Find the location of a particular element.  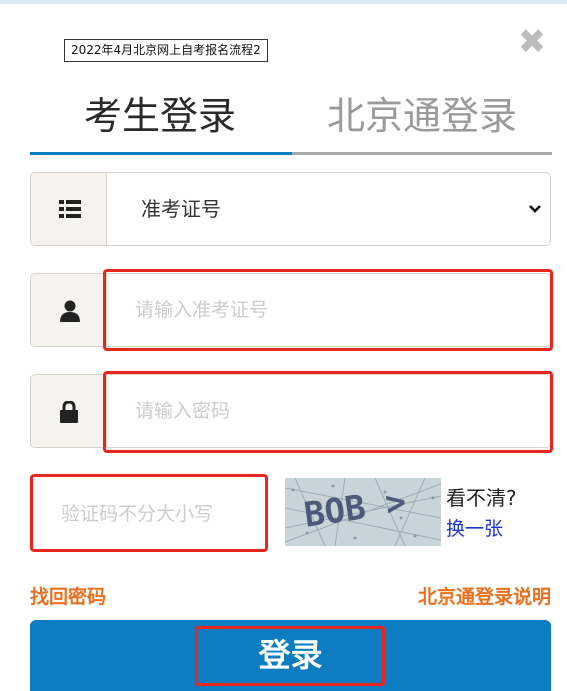

login-tabs: 考生登录 北京通登录 is located at coordinates (291, 122).